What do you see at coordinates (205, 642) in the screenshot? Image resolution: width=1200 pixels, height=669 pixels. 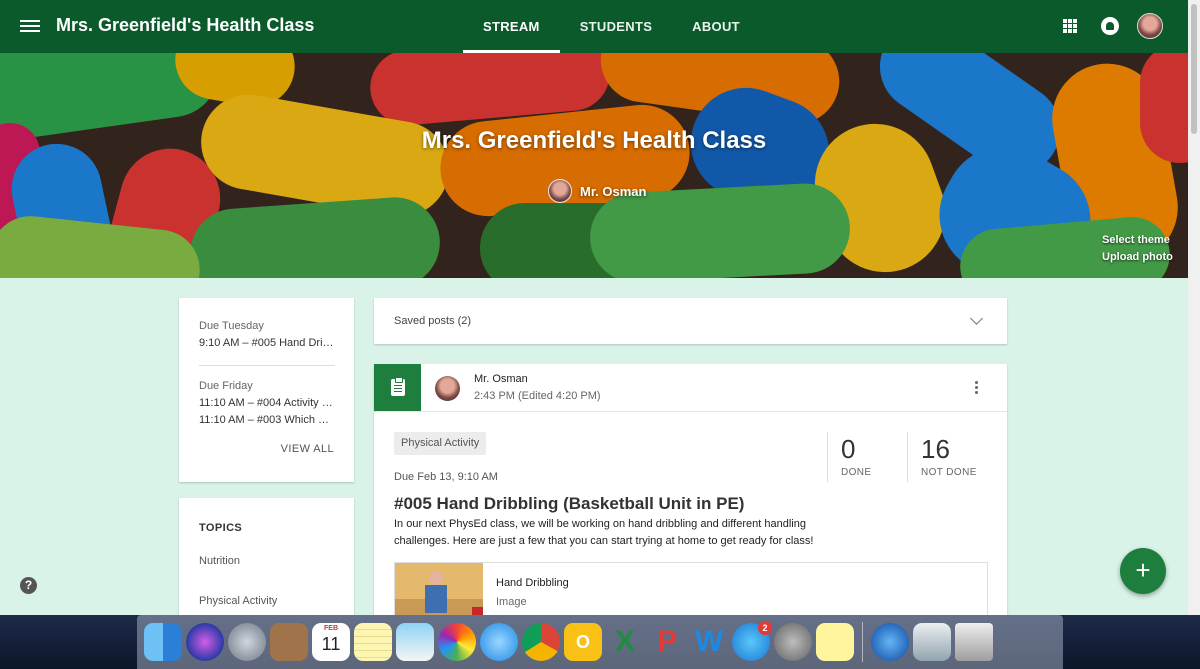 I see `siri-icon` at bounding box center [205, 642].